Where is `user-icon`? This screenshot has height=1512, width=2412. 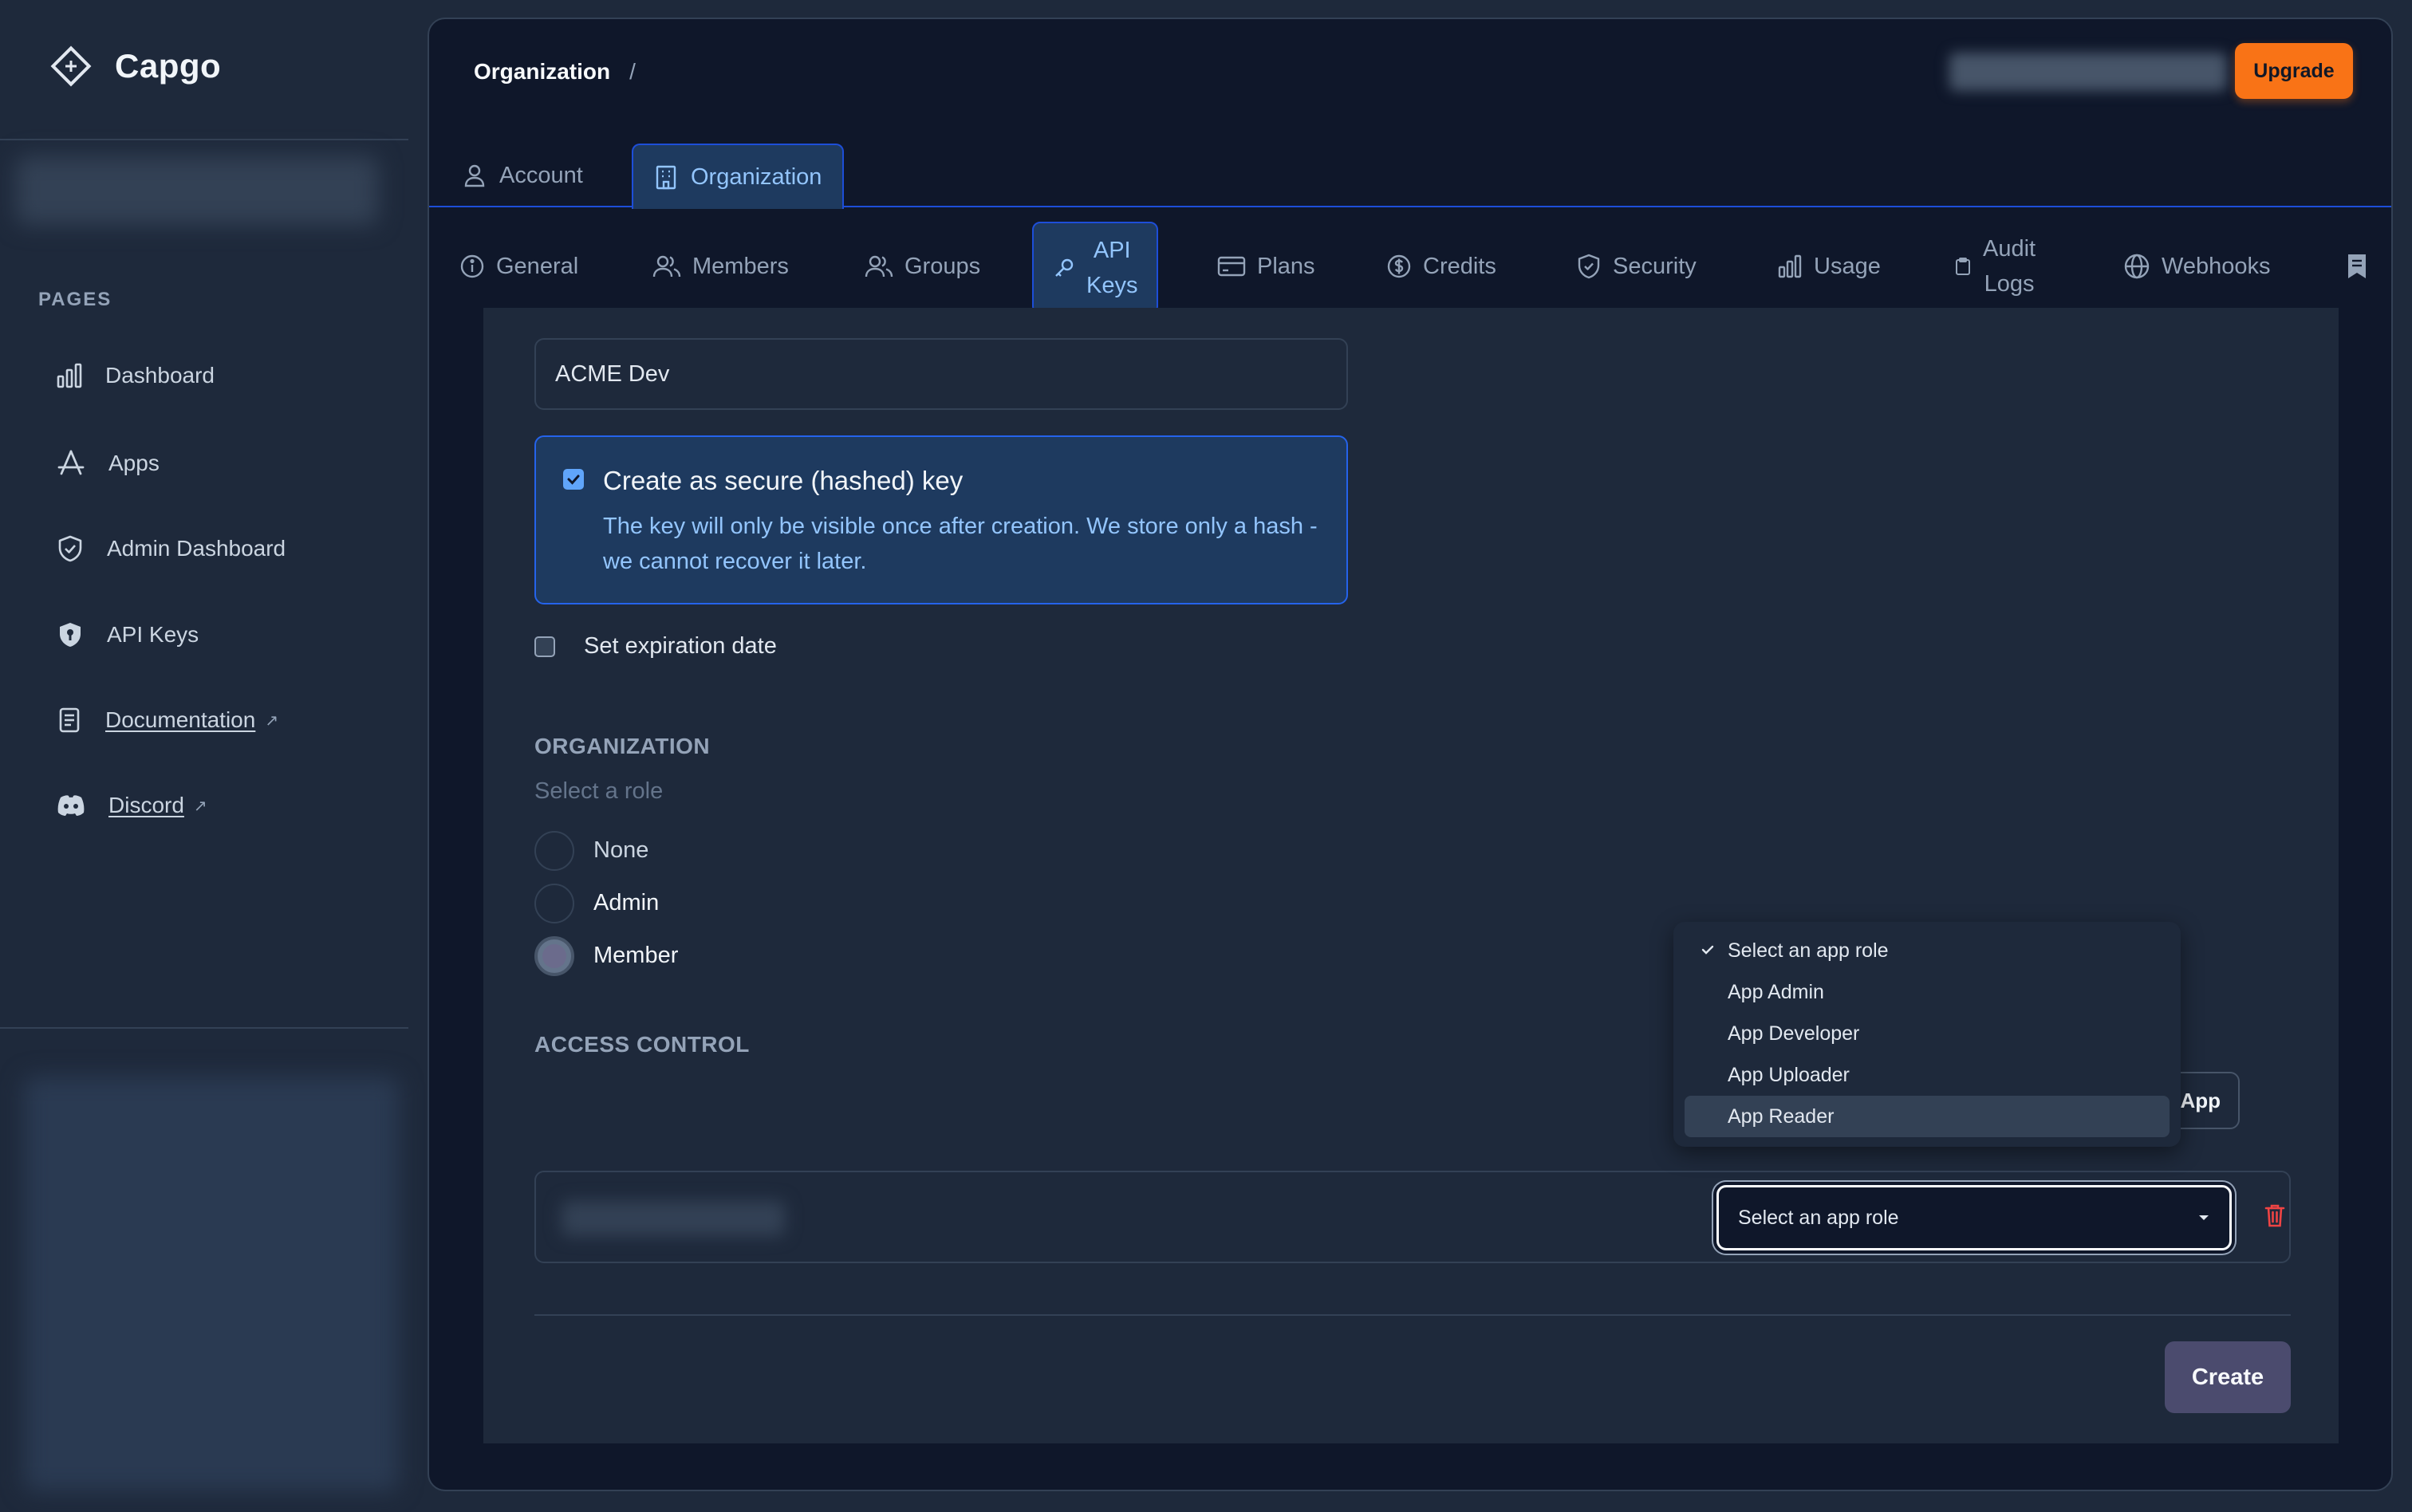
user-icon is located at coordinates (475, 175).